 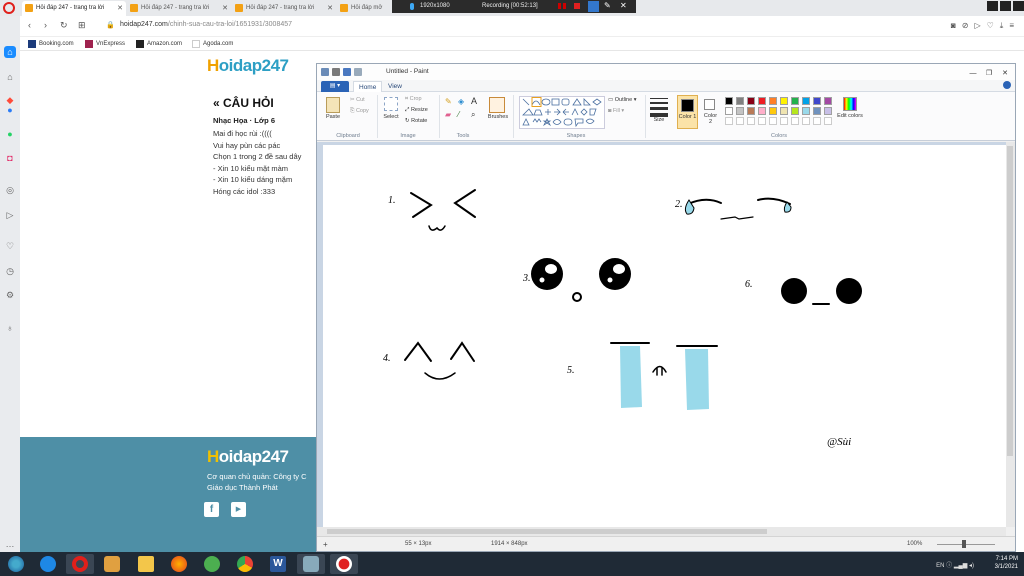 I want to click on menu-icon: ≡, so click(x=1011, y=26).